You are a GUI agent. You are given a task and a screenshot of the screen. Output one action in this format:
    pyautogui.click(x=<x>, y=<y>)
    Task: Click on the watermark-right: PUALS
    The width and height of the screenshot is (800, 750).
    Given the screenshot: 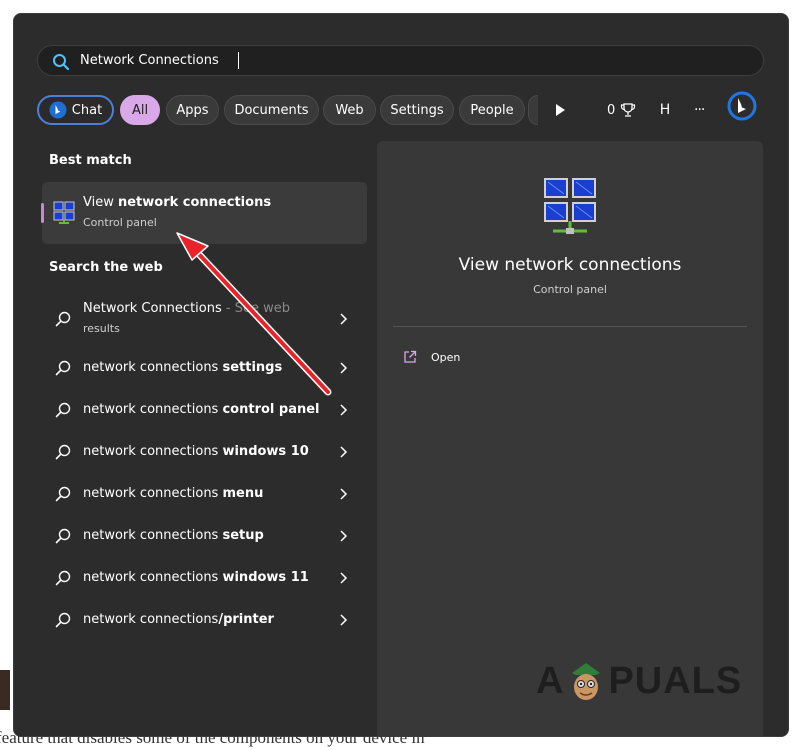 What is the action you would take?
    pyautogui.click(x=675, y=680)
    